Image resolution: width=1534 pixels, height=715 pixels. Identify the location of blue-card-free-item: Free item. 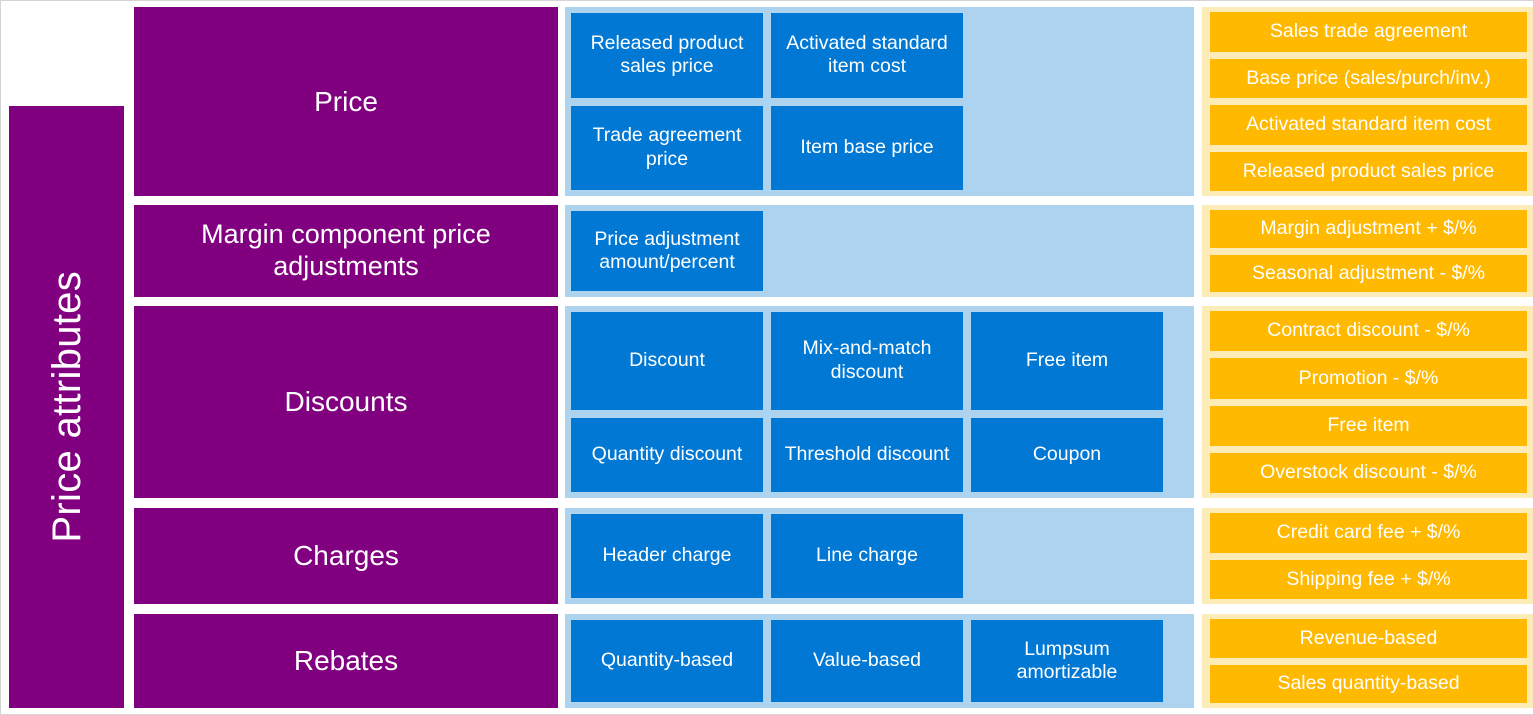
(1067, 361).